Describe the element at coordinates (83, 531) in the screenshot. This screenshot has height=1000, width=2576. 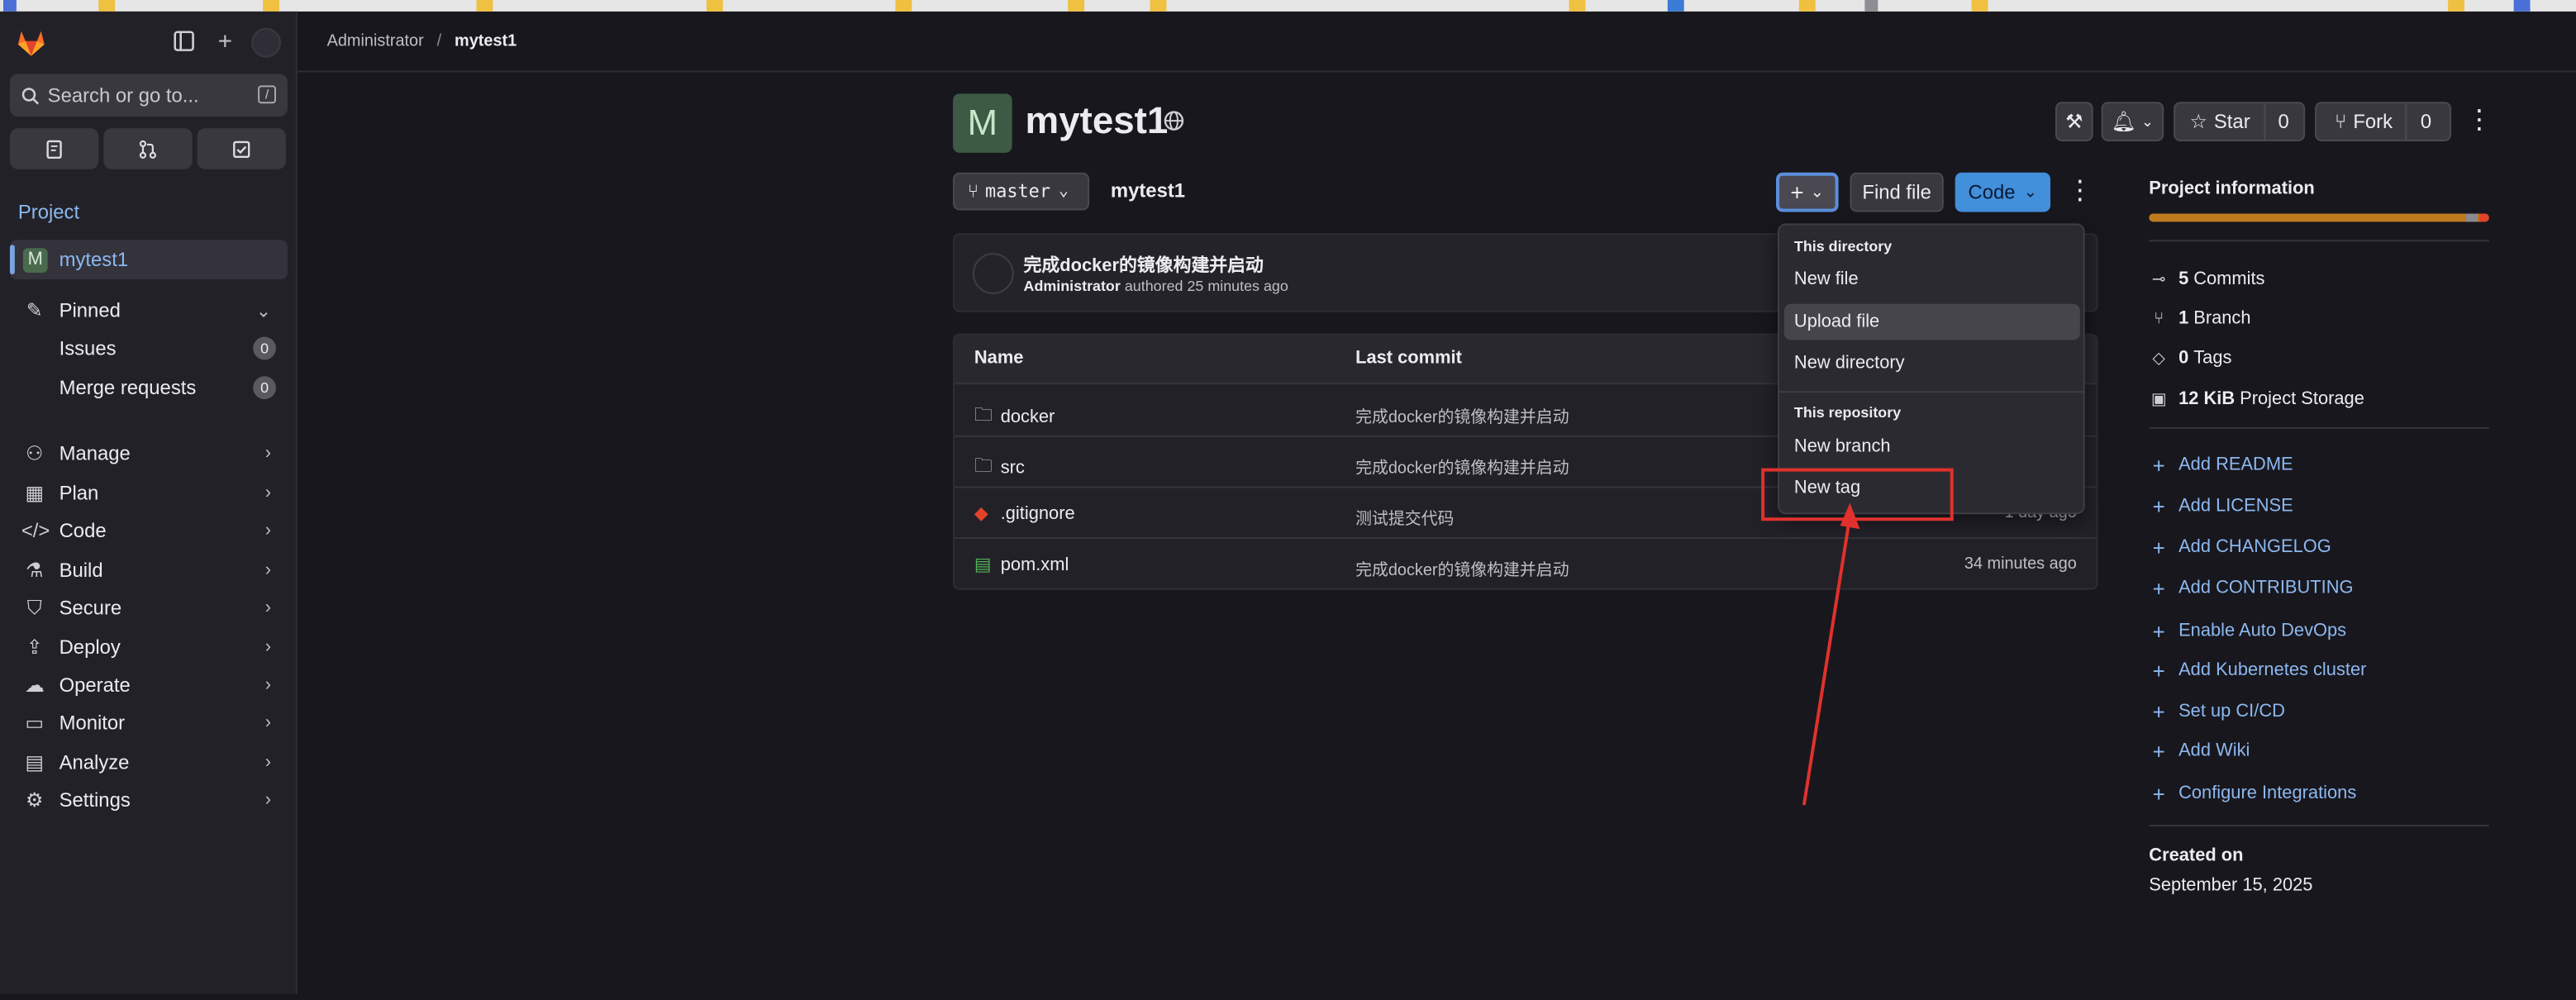
I see `sidebar-item-label: Code` at that location.